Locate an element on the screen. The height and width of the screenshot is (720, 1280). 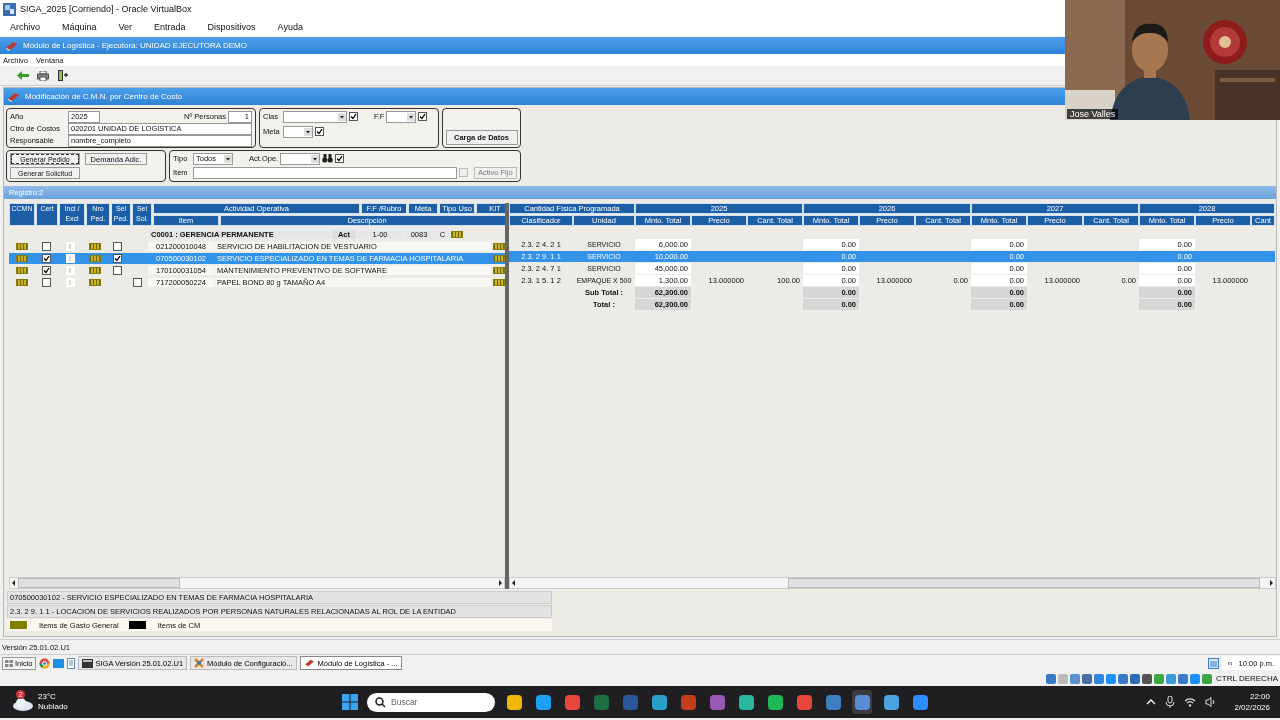
menu-item: Ayuda is located at coordinates (290, 27).